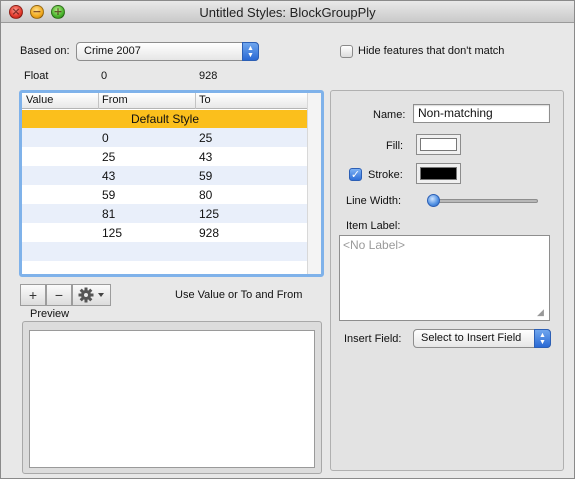  I want to click on resize-grip-icon: ◢, so click(542, 313).